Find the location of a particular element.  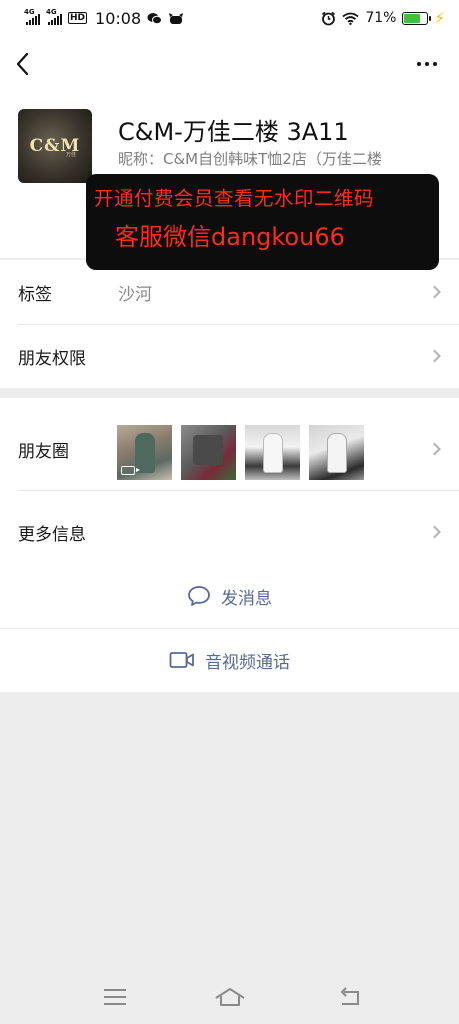

divider is located at coordinates (238, 490).